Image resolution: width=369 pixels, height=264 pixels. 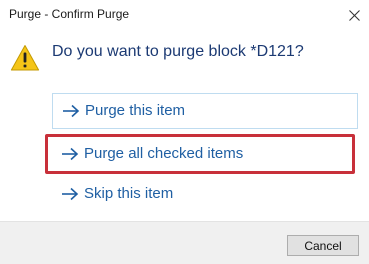 What do you see at coordinates (184, 15) in the screenshot?
I see `title-bar: Purge - Confirm Purge` at bounding box center [184, 15].